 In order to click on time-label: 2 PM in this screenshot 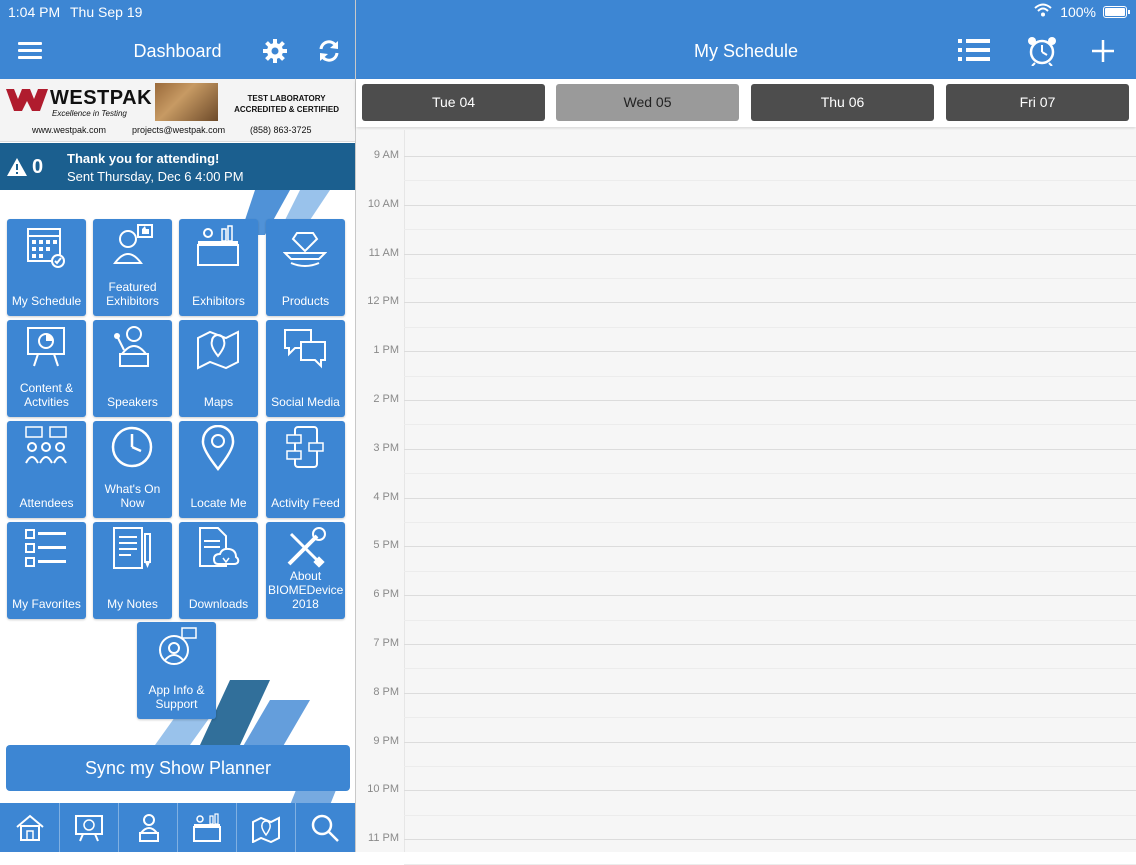, I will do `click(386, 399)`.